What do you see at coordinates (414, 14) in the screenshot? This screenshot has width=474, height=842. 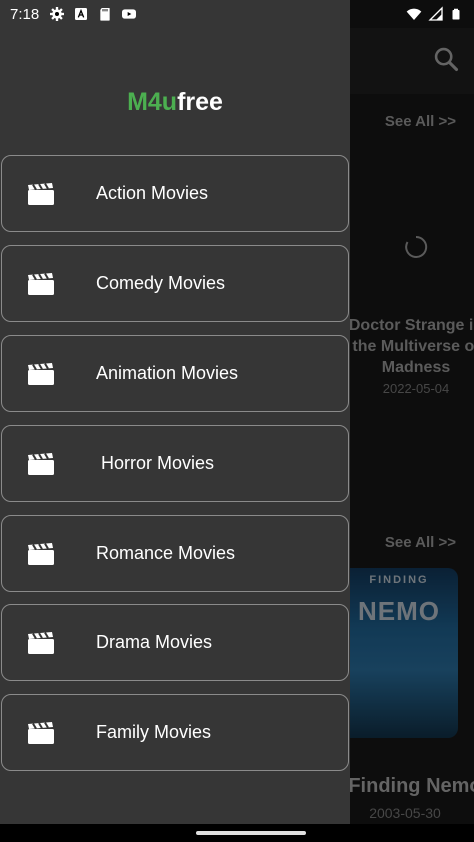 I see `wifi-icon` at bounding box center [414, 14].